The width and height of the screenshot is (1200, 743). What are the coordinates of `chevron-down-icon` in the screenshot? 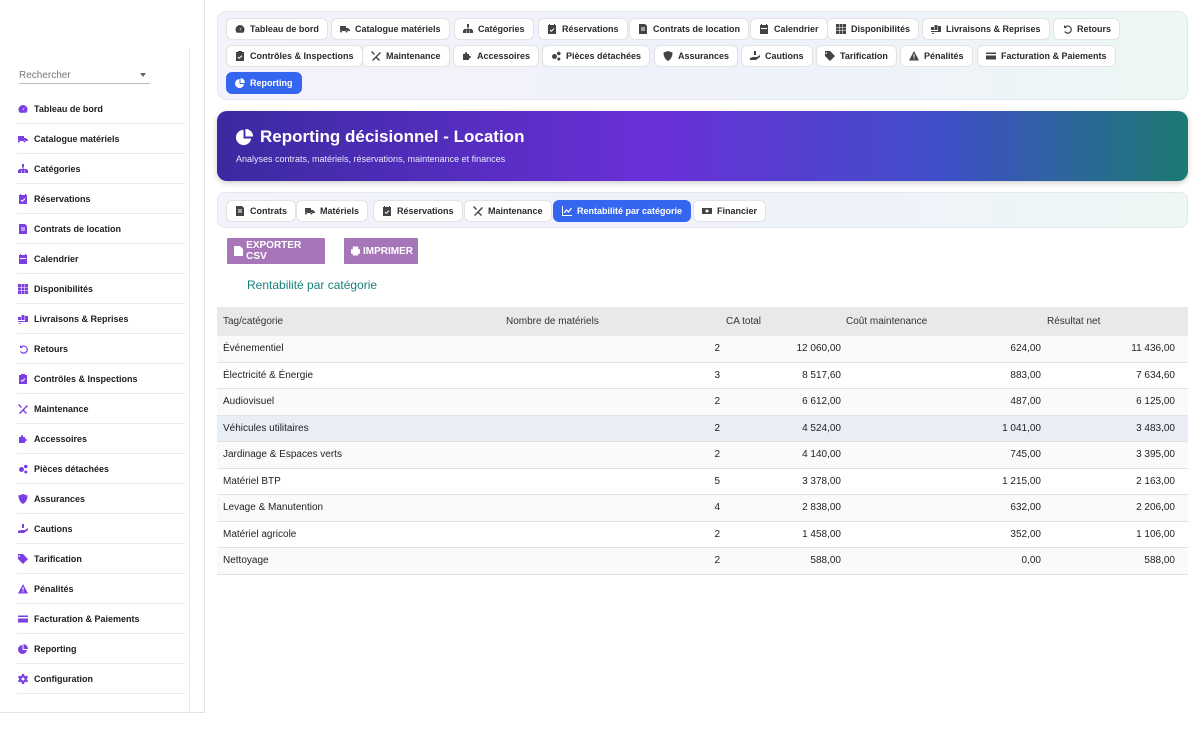 It's located at (143, 75).